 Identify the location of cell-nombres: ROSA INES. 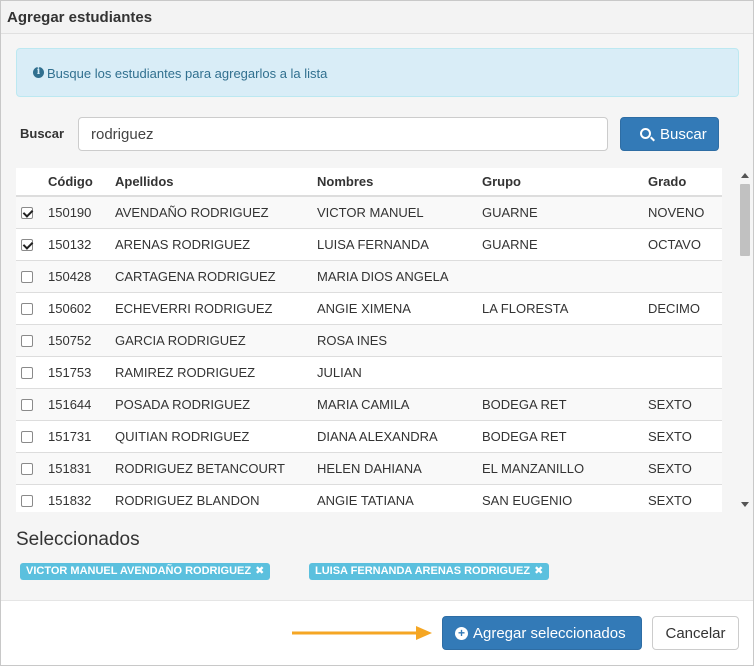
(399, 339).